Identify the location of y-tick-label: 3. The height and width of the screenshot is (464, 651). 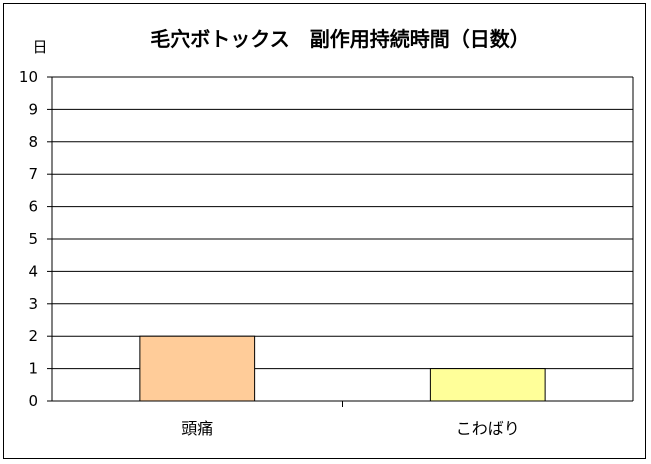
(33, 304).